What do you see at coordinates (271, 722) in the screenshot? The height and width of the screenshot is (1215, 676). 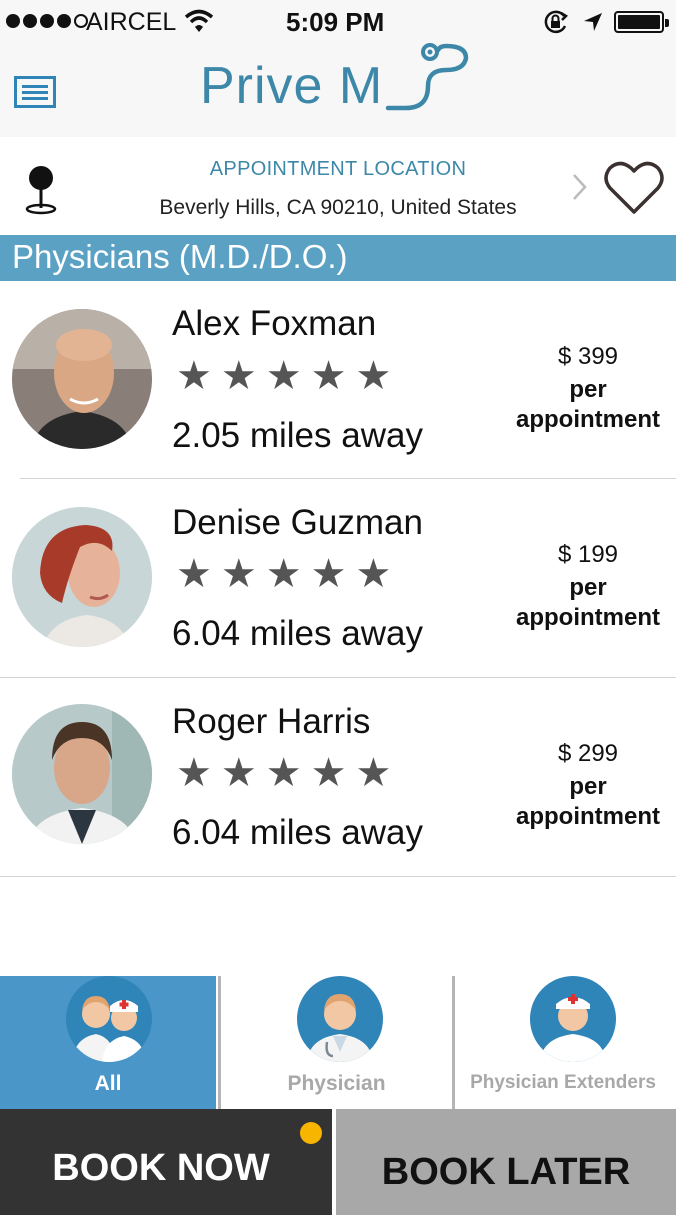 I see `doctor-name: Roger Harris` at bounding box center [271, 722].